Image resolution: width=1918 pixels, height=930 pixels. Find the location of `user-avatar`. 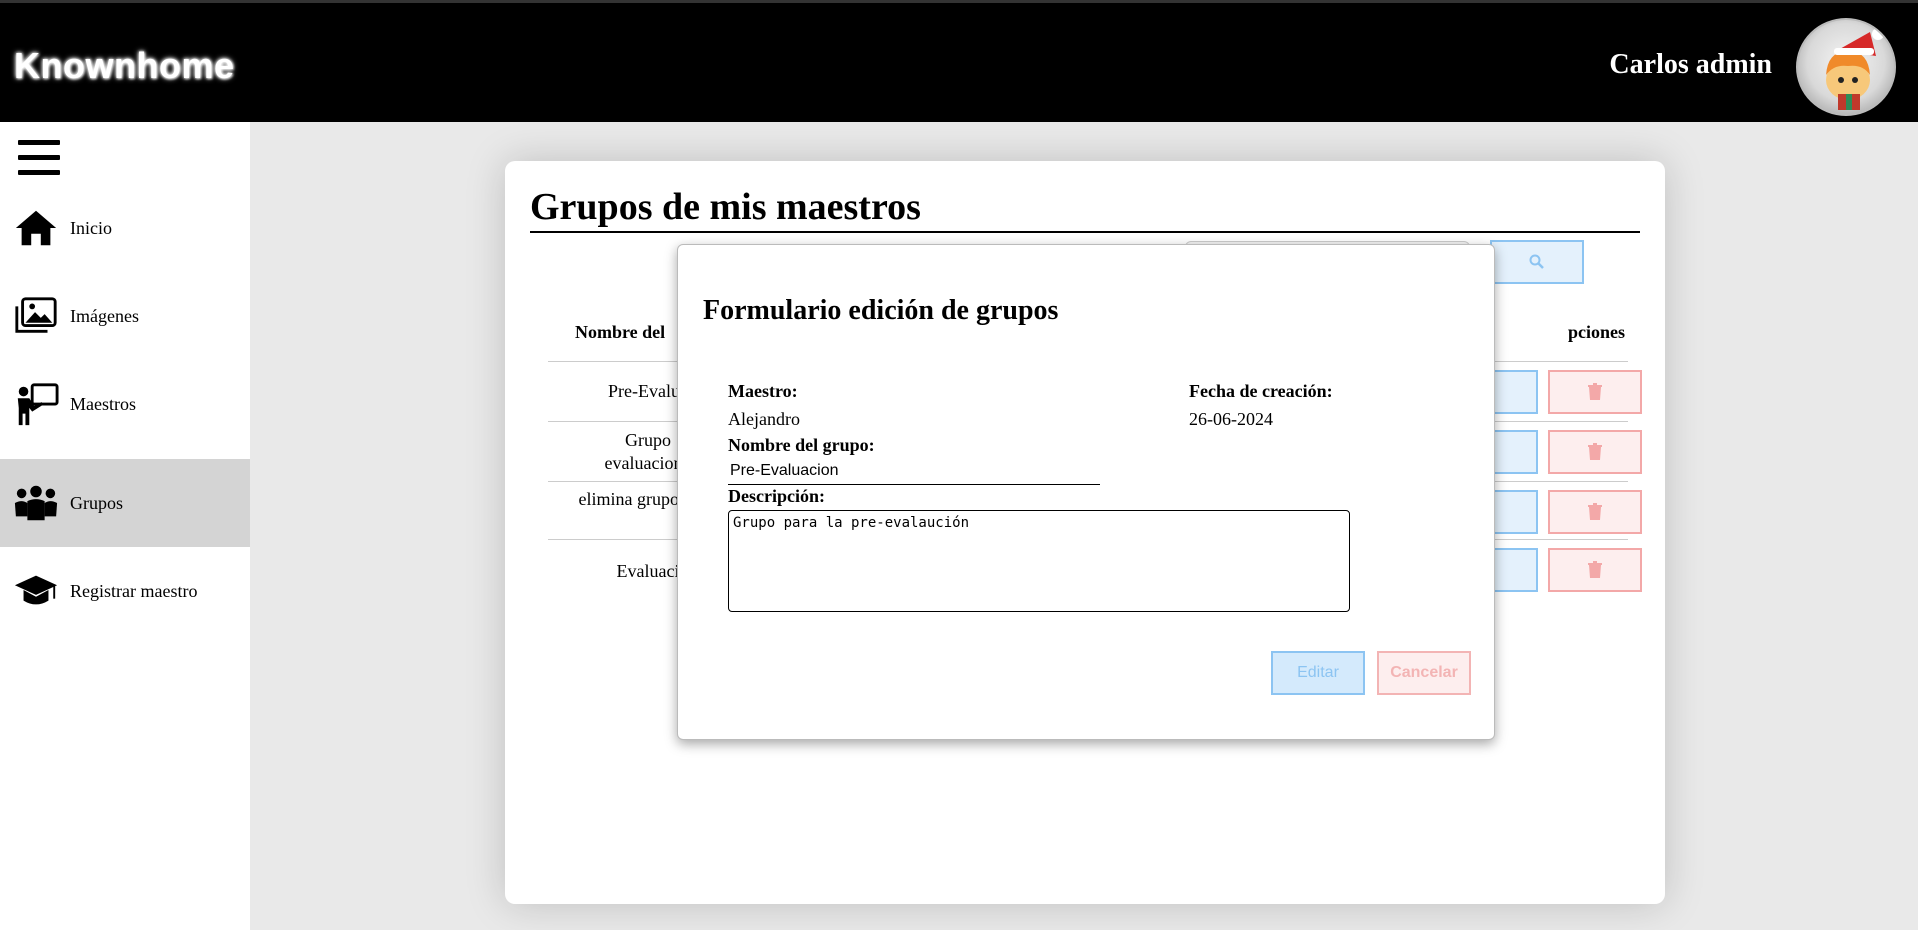

user-avatar is located at coordinates (1846, 67).